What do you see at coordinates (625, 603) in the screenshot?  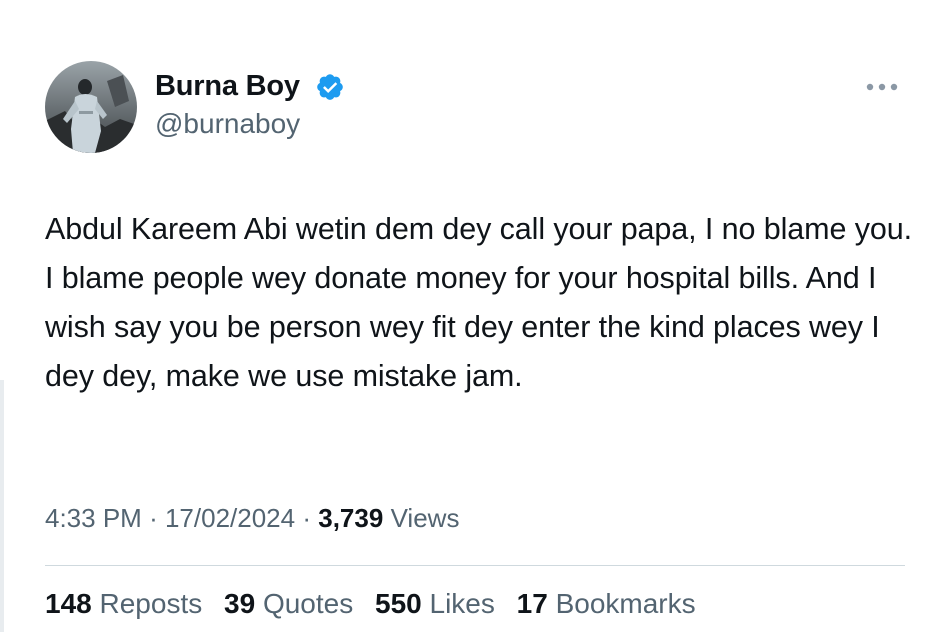 I see `stat-label: Bookmarks` at bounding box center [625, 603].